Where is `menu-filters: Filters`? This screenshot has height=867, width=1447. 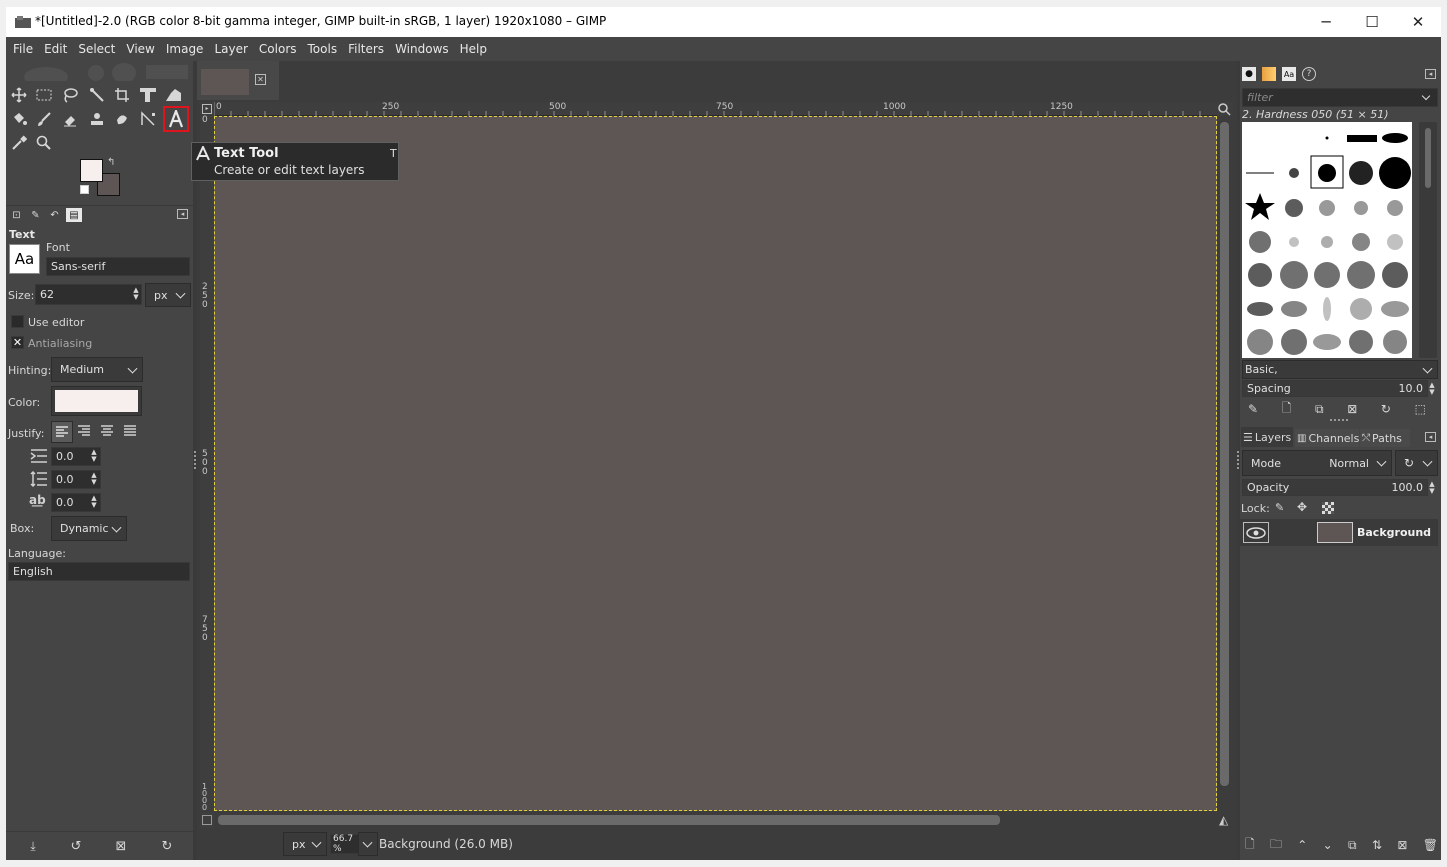 menu-filters: Filters is located at coordinates (366, 49).